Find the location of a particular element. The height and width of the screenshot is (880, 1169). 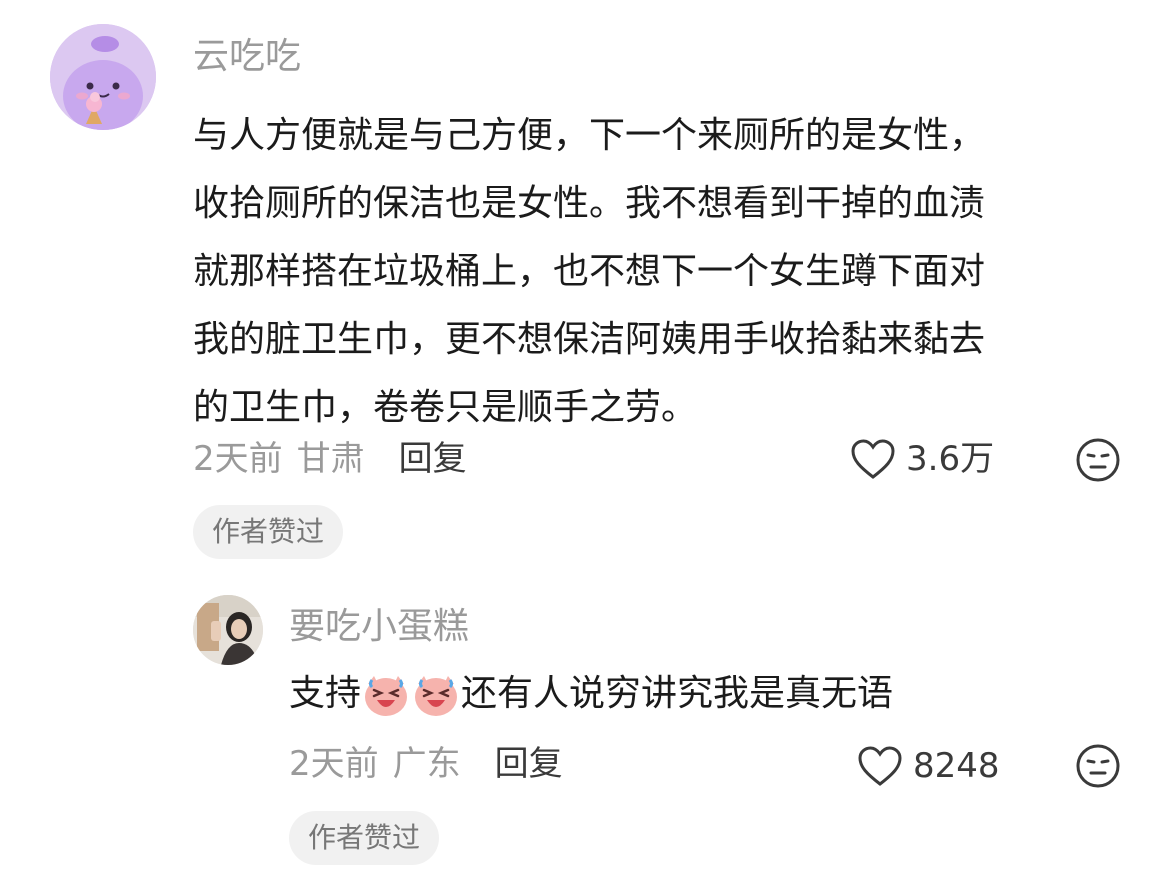

like-button: 3.6万 is located at coordinates (922, 459).